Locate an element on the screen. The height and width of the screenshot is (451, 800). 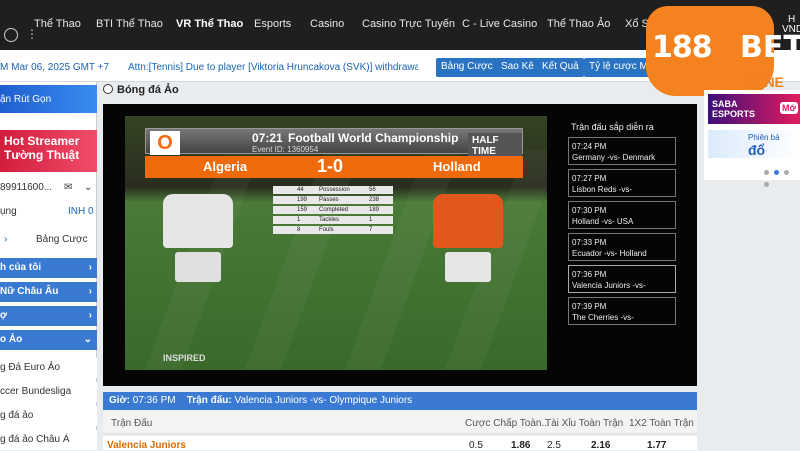
results-button: Kết Quả is located at coordinates (560, 67).